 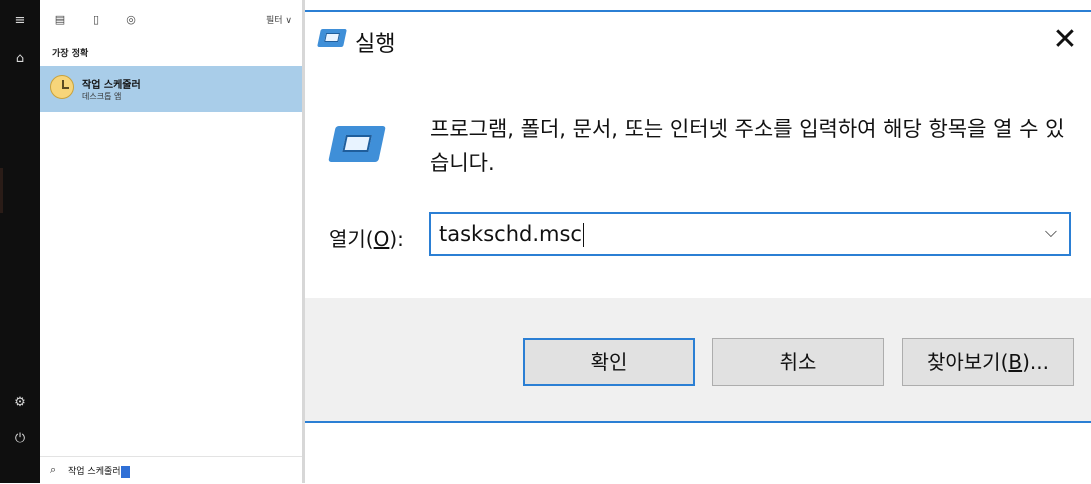 I want to click on best-match-result: 작업 스케줄러 데스크톱 앱, so click(x=171, y=89).